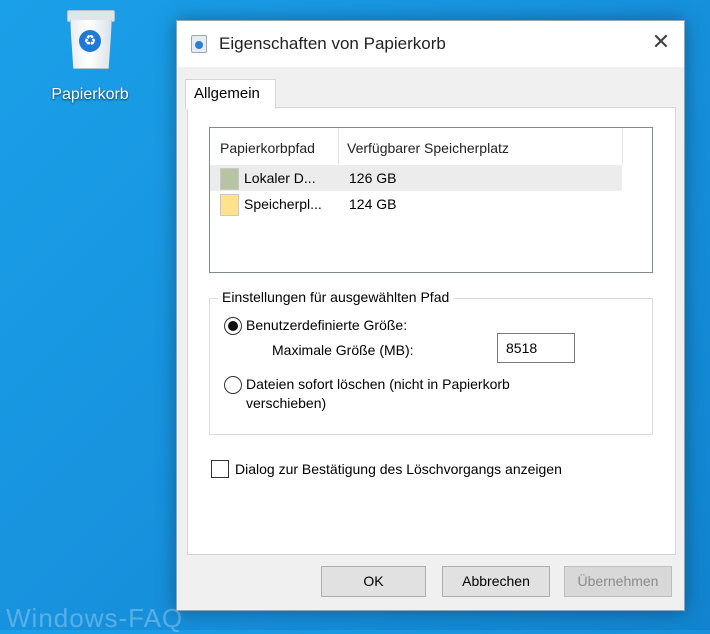  I want to click on recycle-bin-icon: ♻, so click(90, 39).